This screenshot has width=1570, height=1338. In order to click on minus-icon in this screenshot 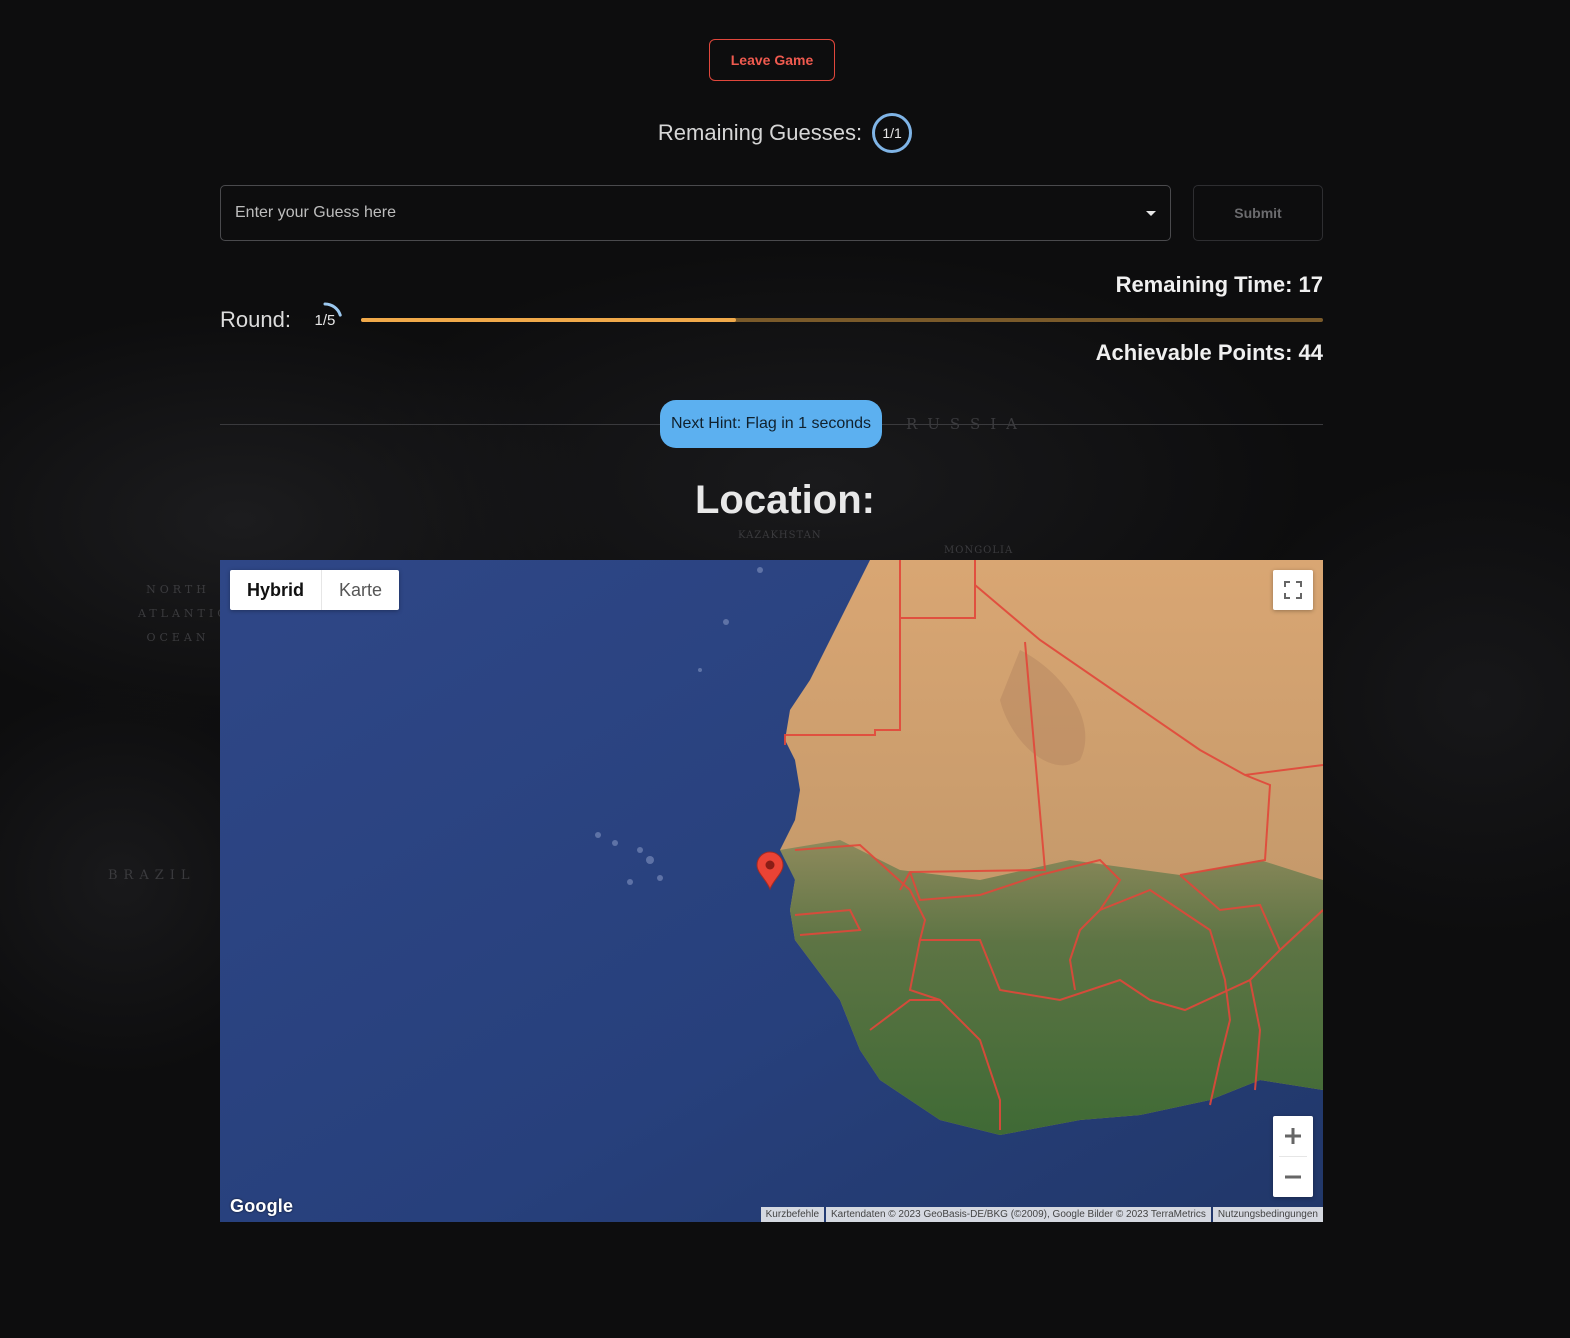, I will do `click(1293, 1177)`.